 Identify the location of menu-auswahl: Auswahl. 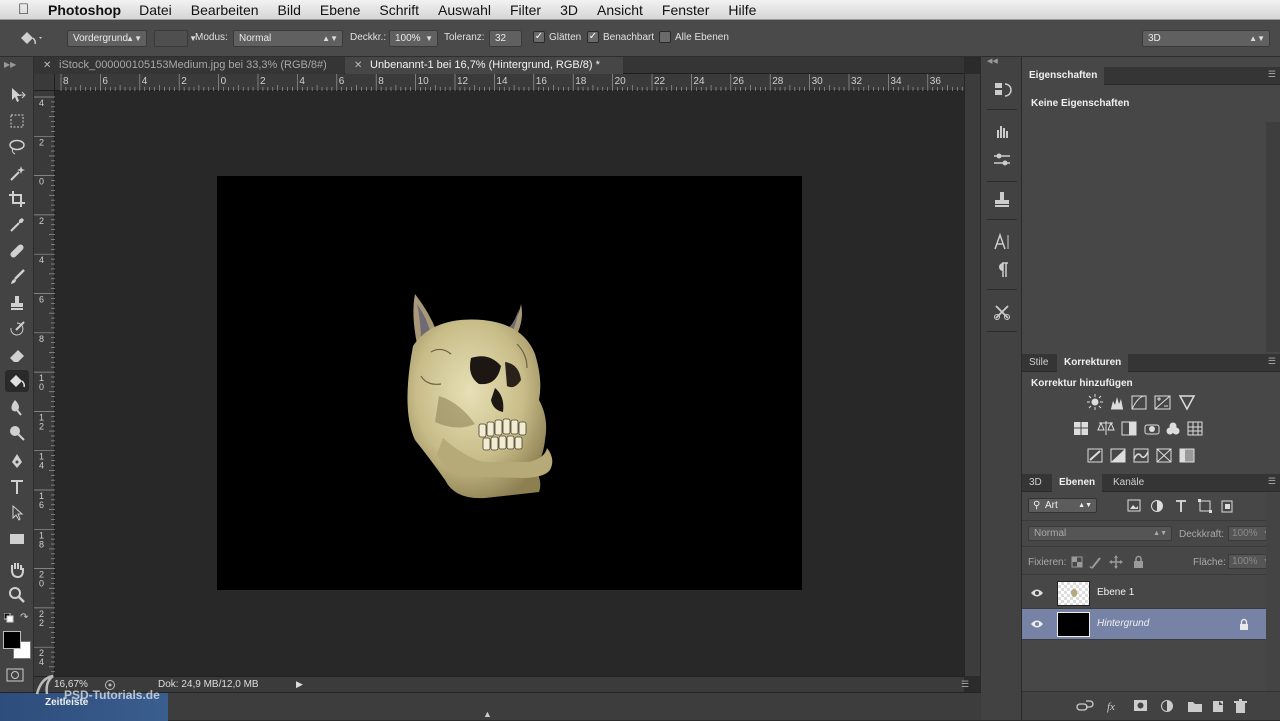
(464, 10).